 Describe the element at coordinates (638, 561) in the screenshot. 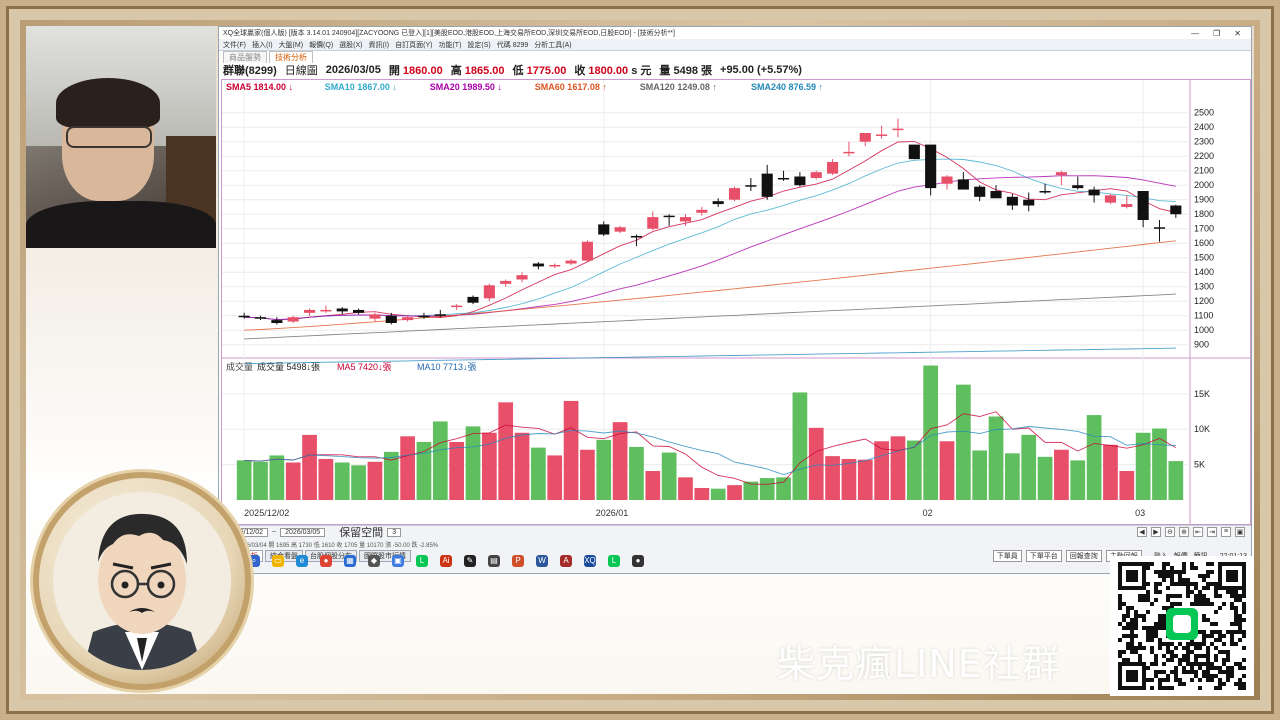

I see `media-icon: ●` at that location.